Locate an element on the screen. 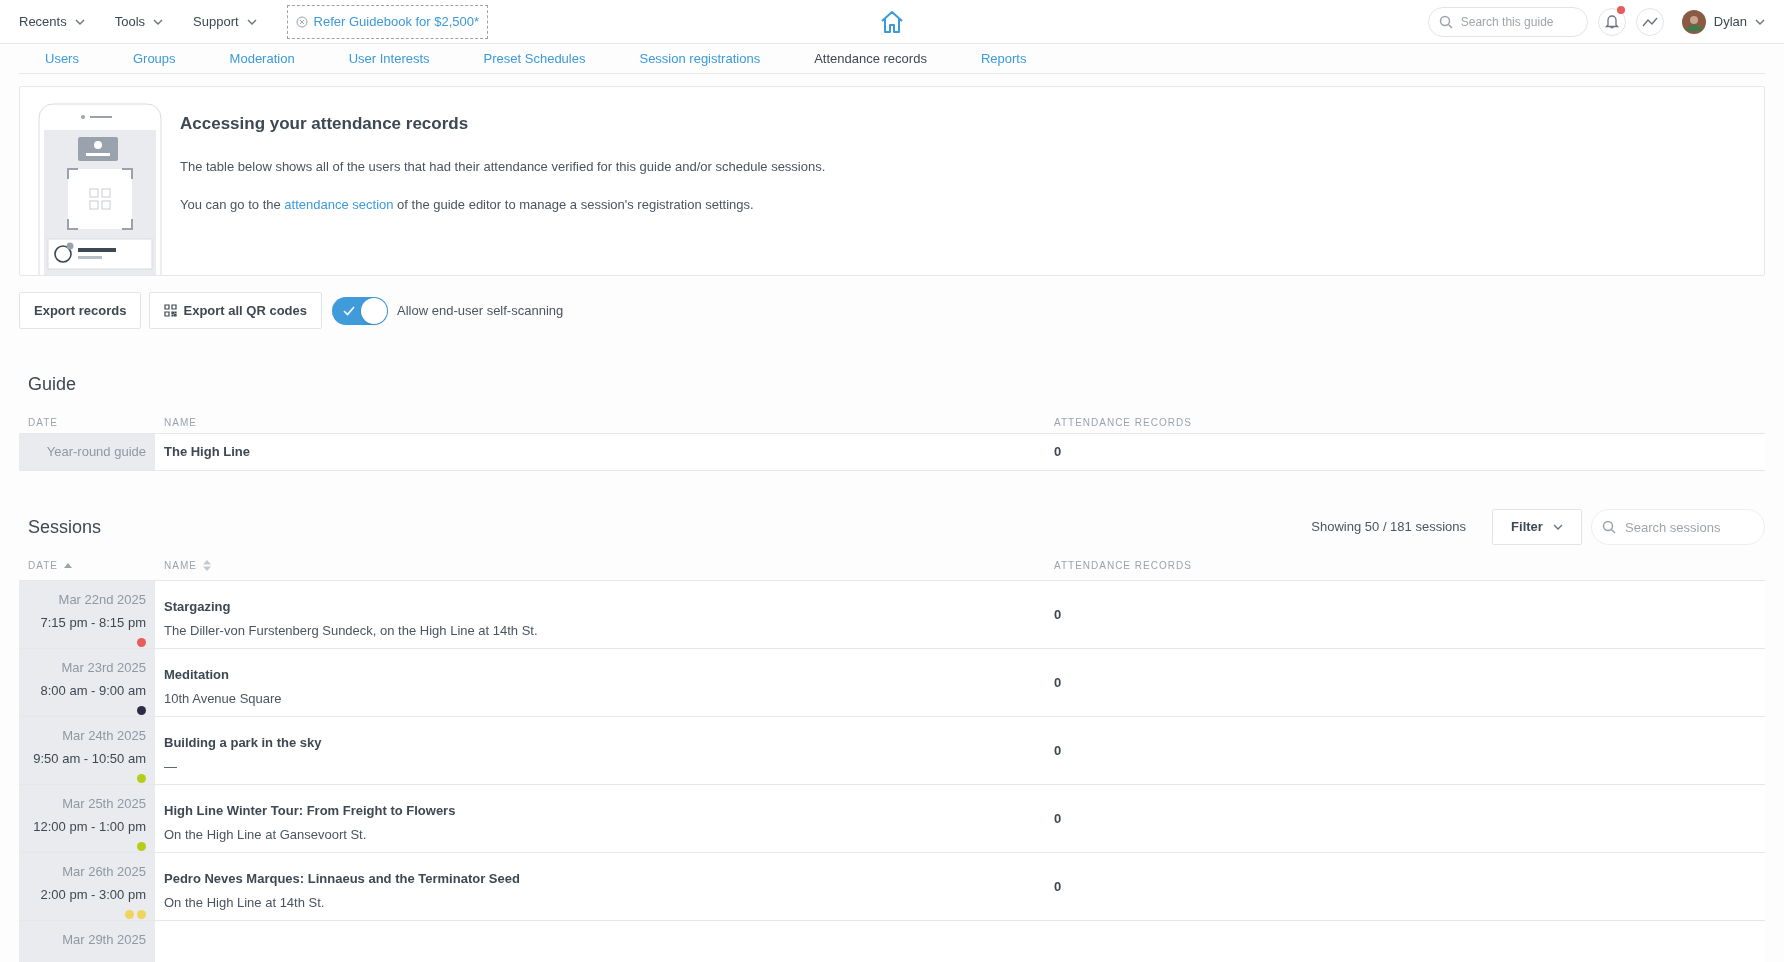 This screenshot has height=962, width=1784. session-time: 9:50 am - 10:50 am is located at coordinates (89, 758).